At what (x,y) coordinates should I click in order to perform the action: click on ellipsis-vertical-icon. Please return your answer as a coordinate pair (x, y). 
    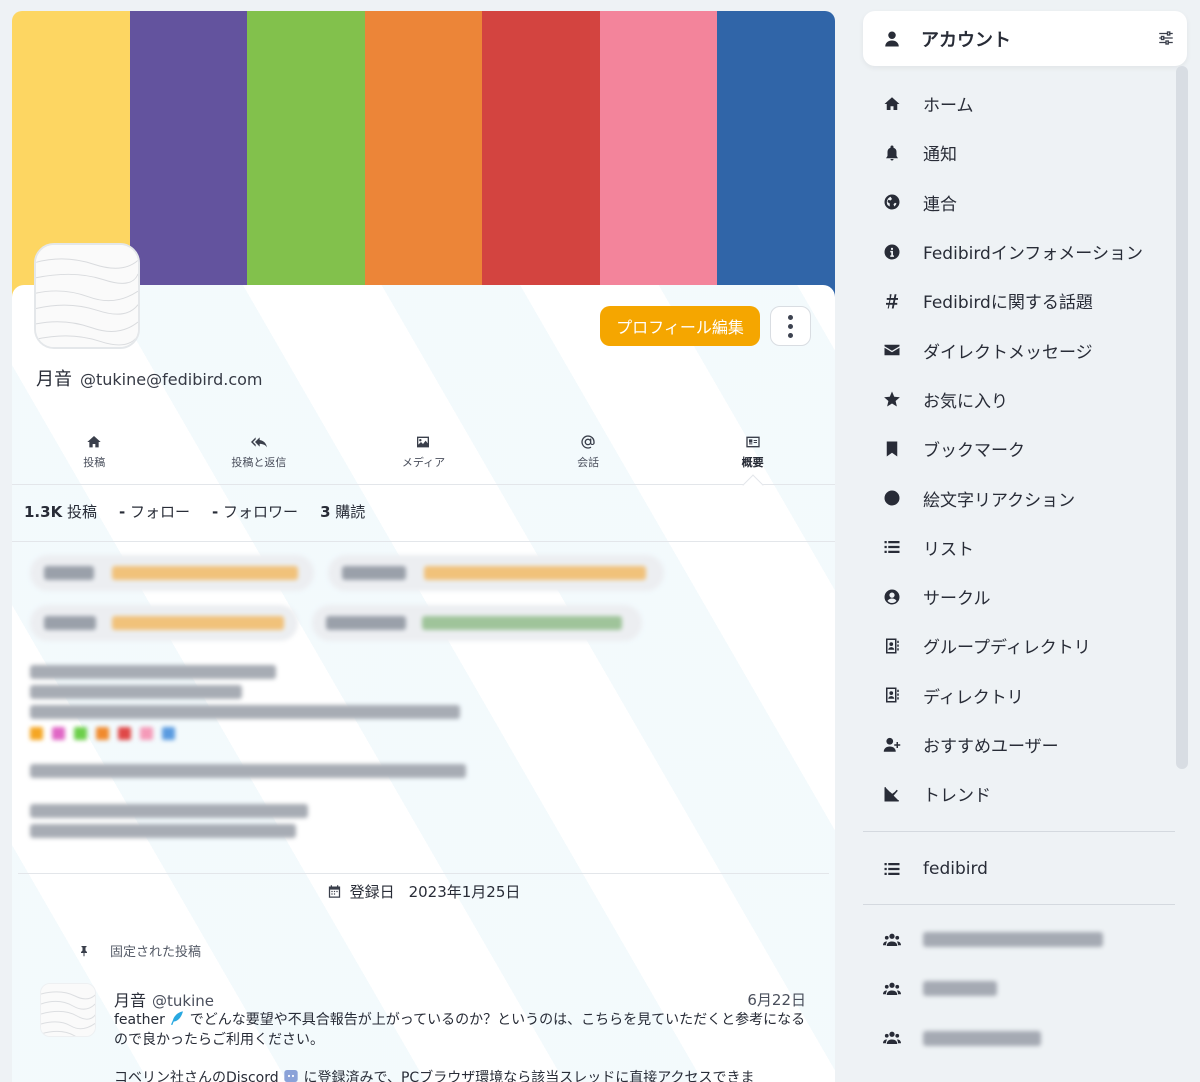
    Looking at the image, I should click on (790, 326).